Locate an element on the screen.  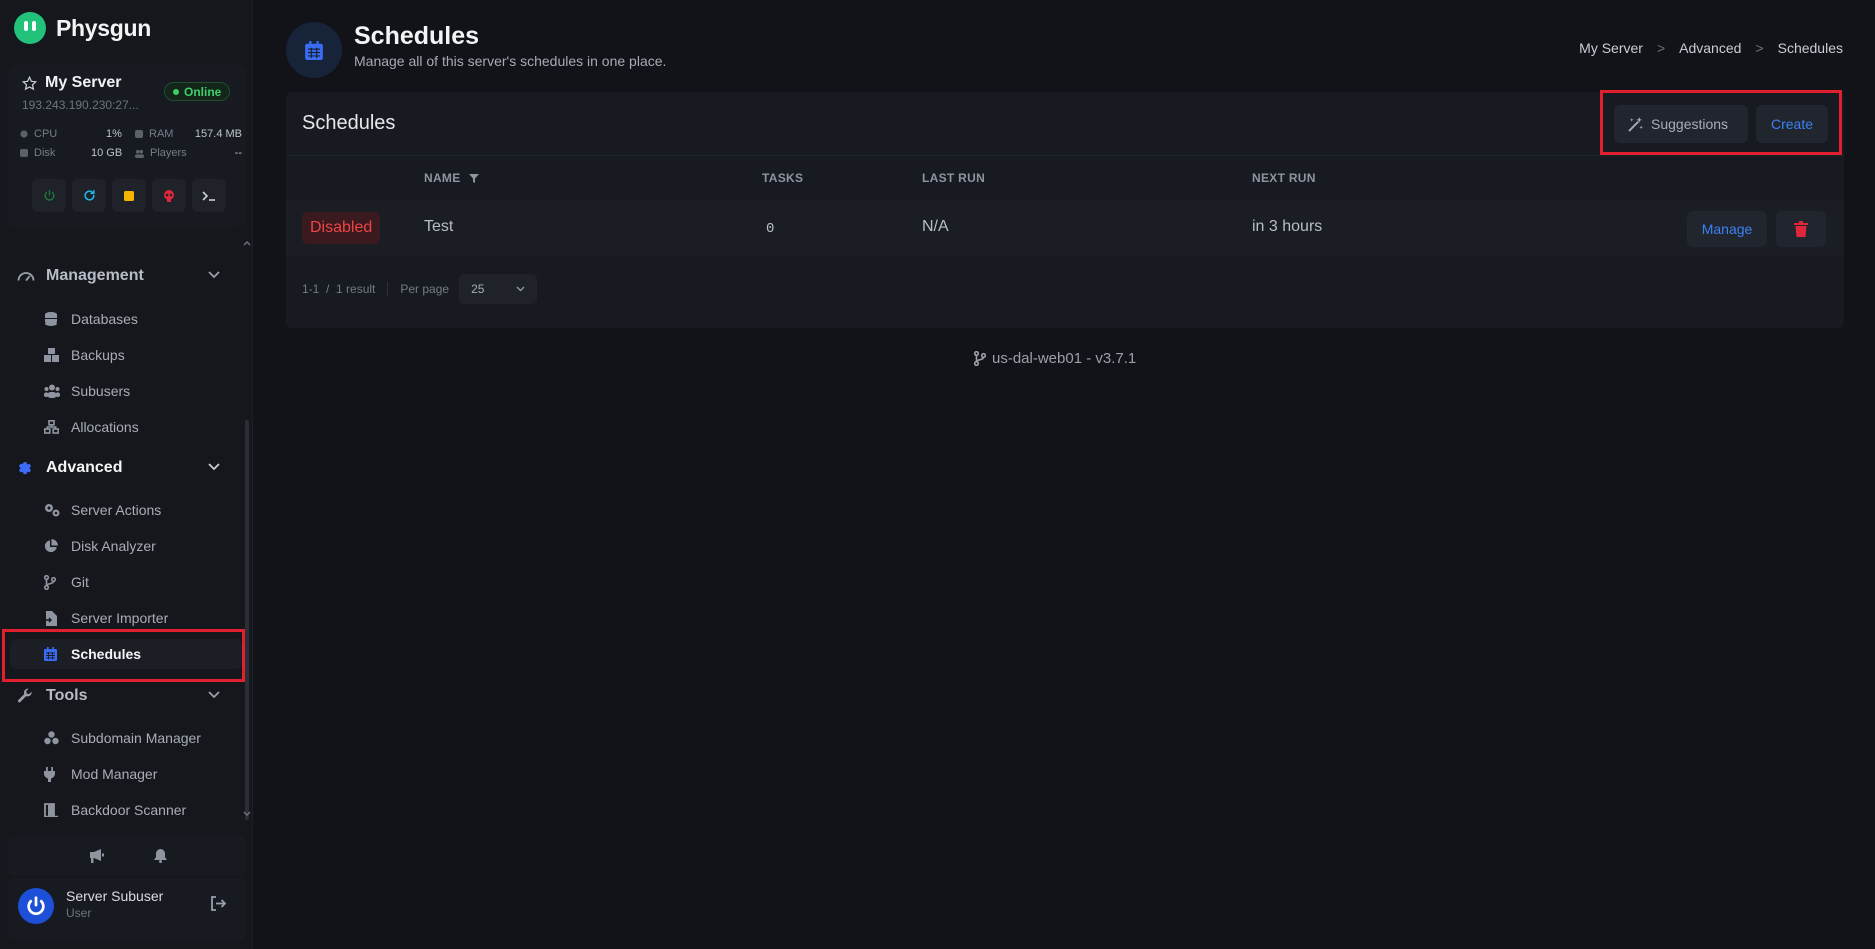
nav-section-advanced: Advanced is located at coordinates (124, 468).